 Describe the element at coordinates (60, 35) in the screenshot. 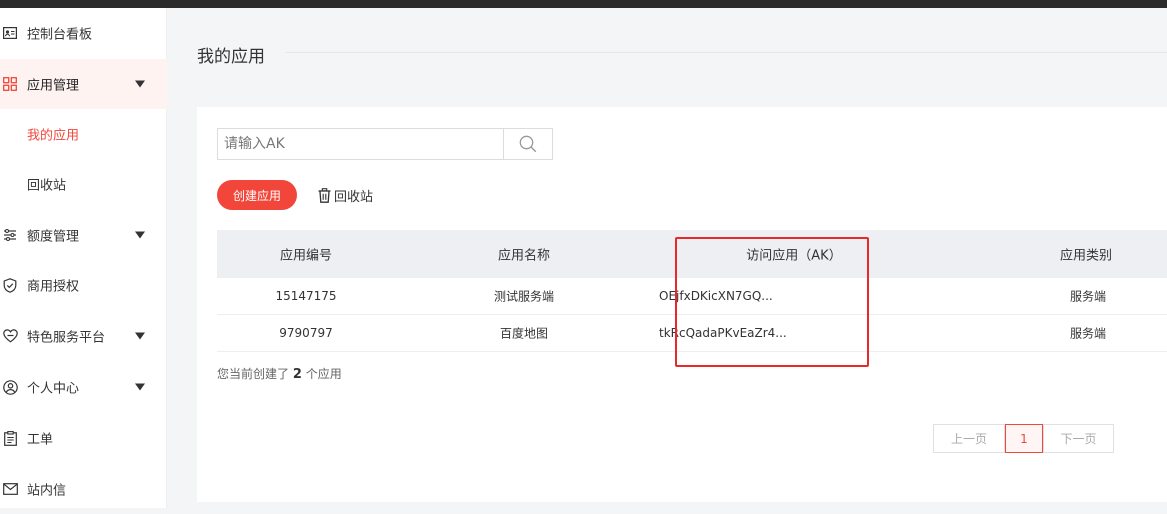

I see `sidebar-item-label: 控制台看板` at that location.